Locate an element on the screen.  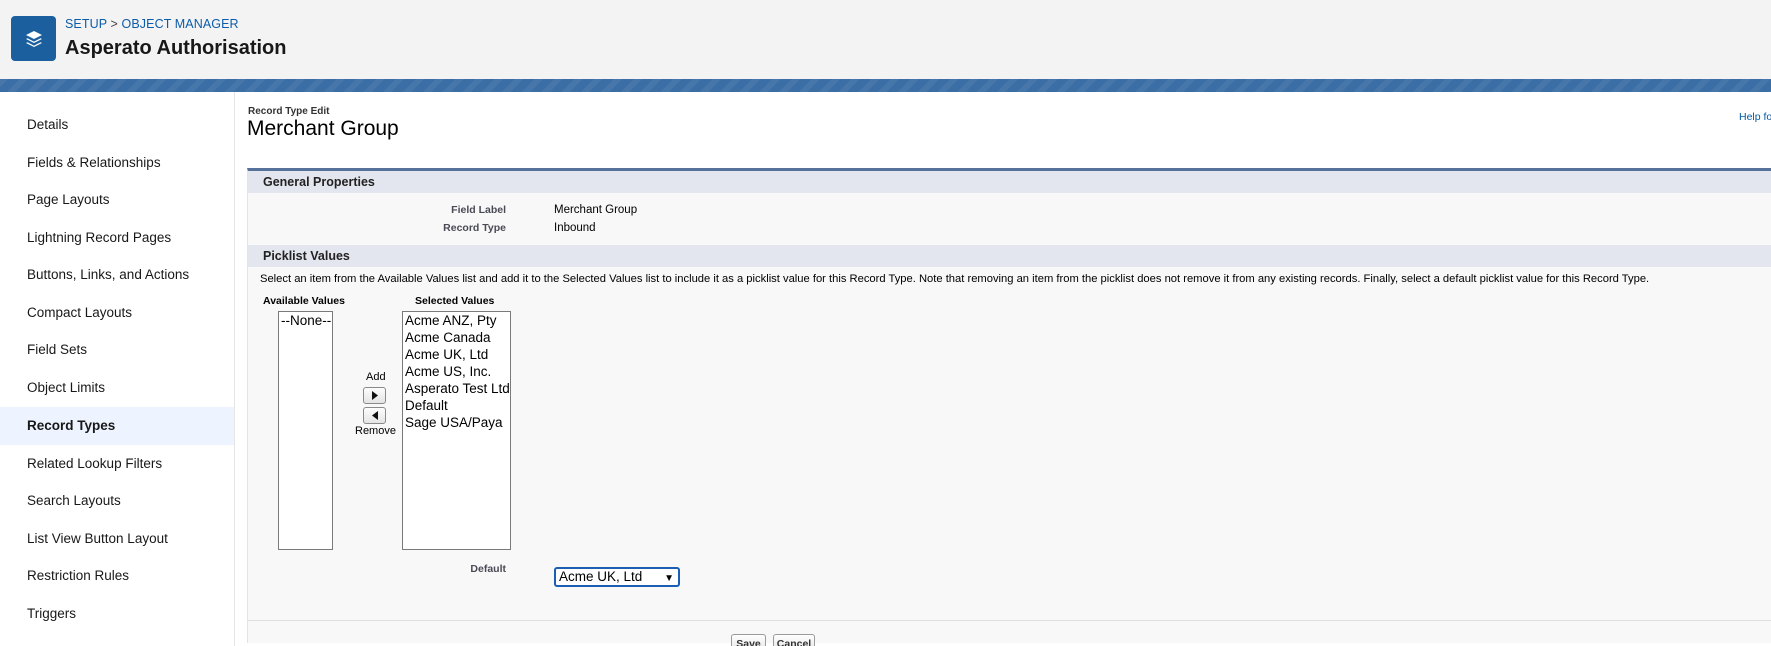
sidebar-item-lightning-record-pages: Lightning Record Pages is located at coordinates (117, 238).